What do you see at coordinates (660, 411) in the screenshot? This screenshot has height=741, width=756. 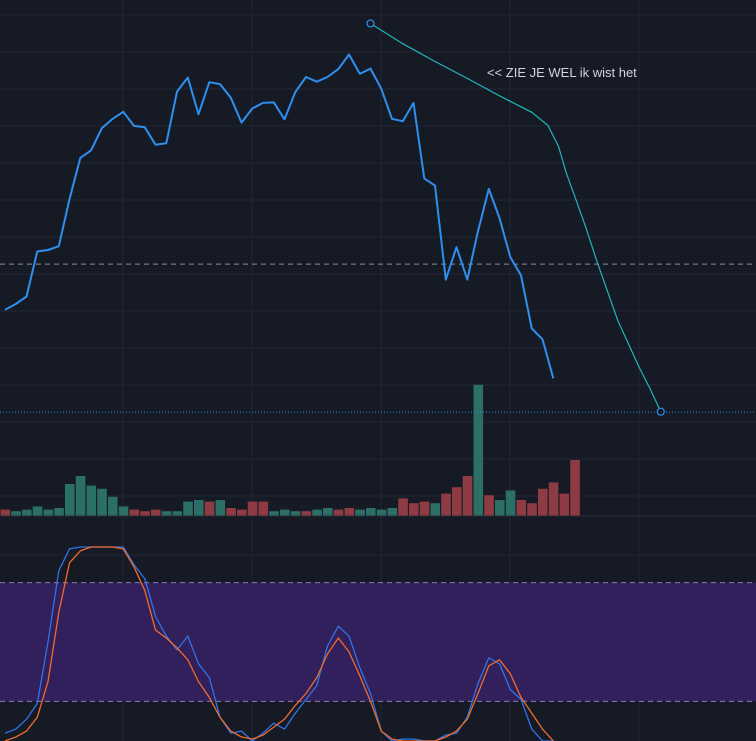 I see `drawing-end-handle` at bounding box center [660, 411].